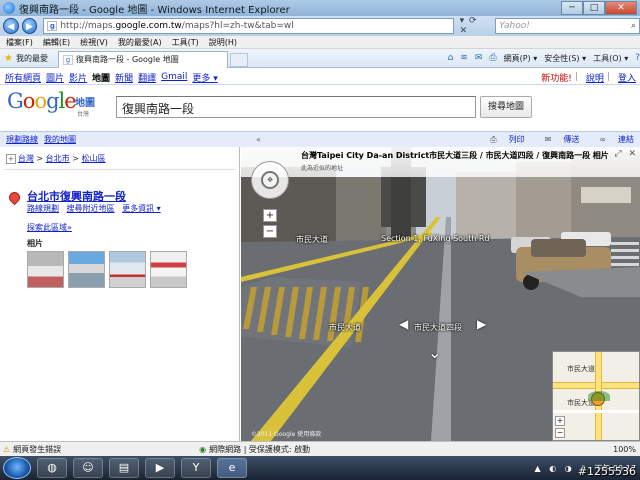 The image size is (640, 480). What do you see at coordinates (11, 159) in the screenshot?
I see `expand-icon: +` at bounding box center [11, 159].